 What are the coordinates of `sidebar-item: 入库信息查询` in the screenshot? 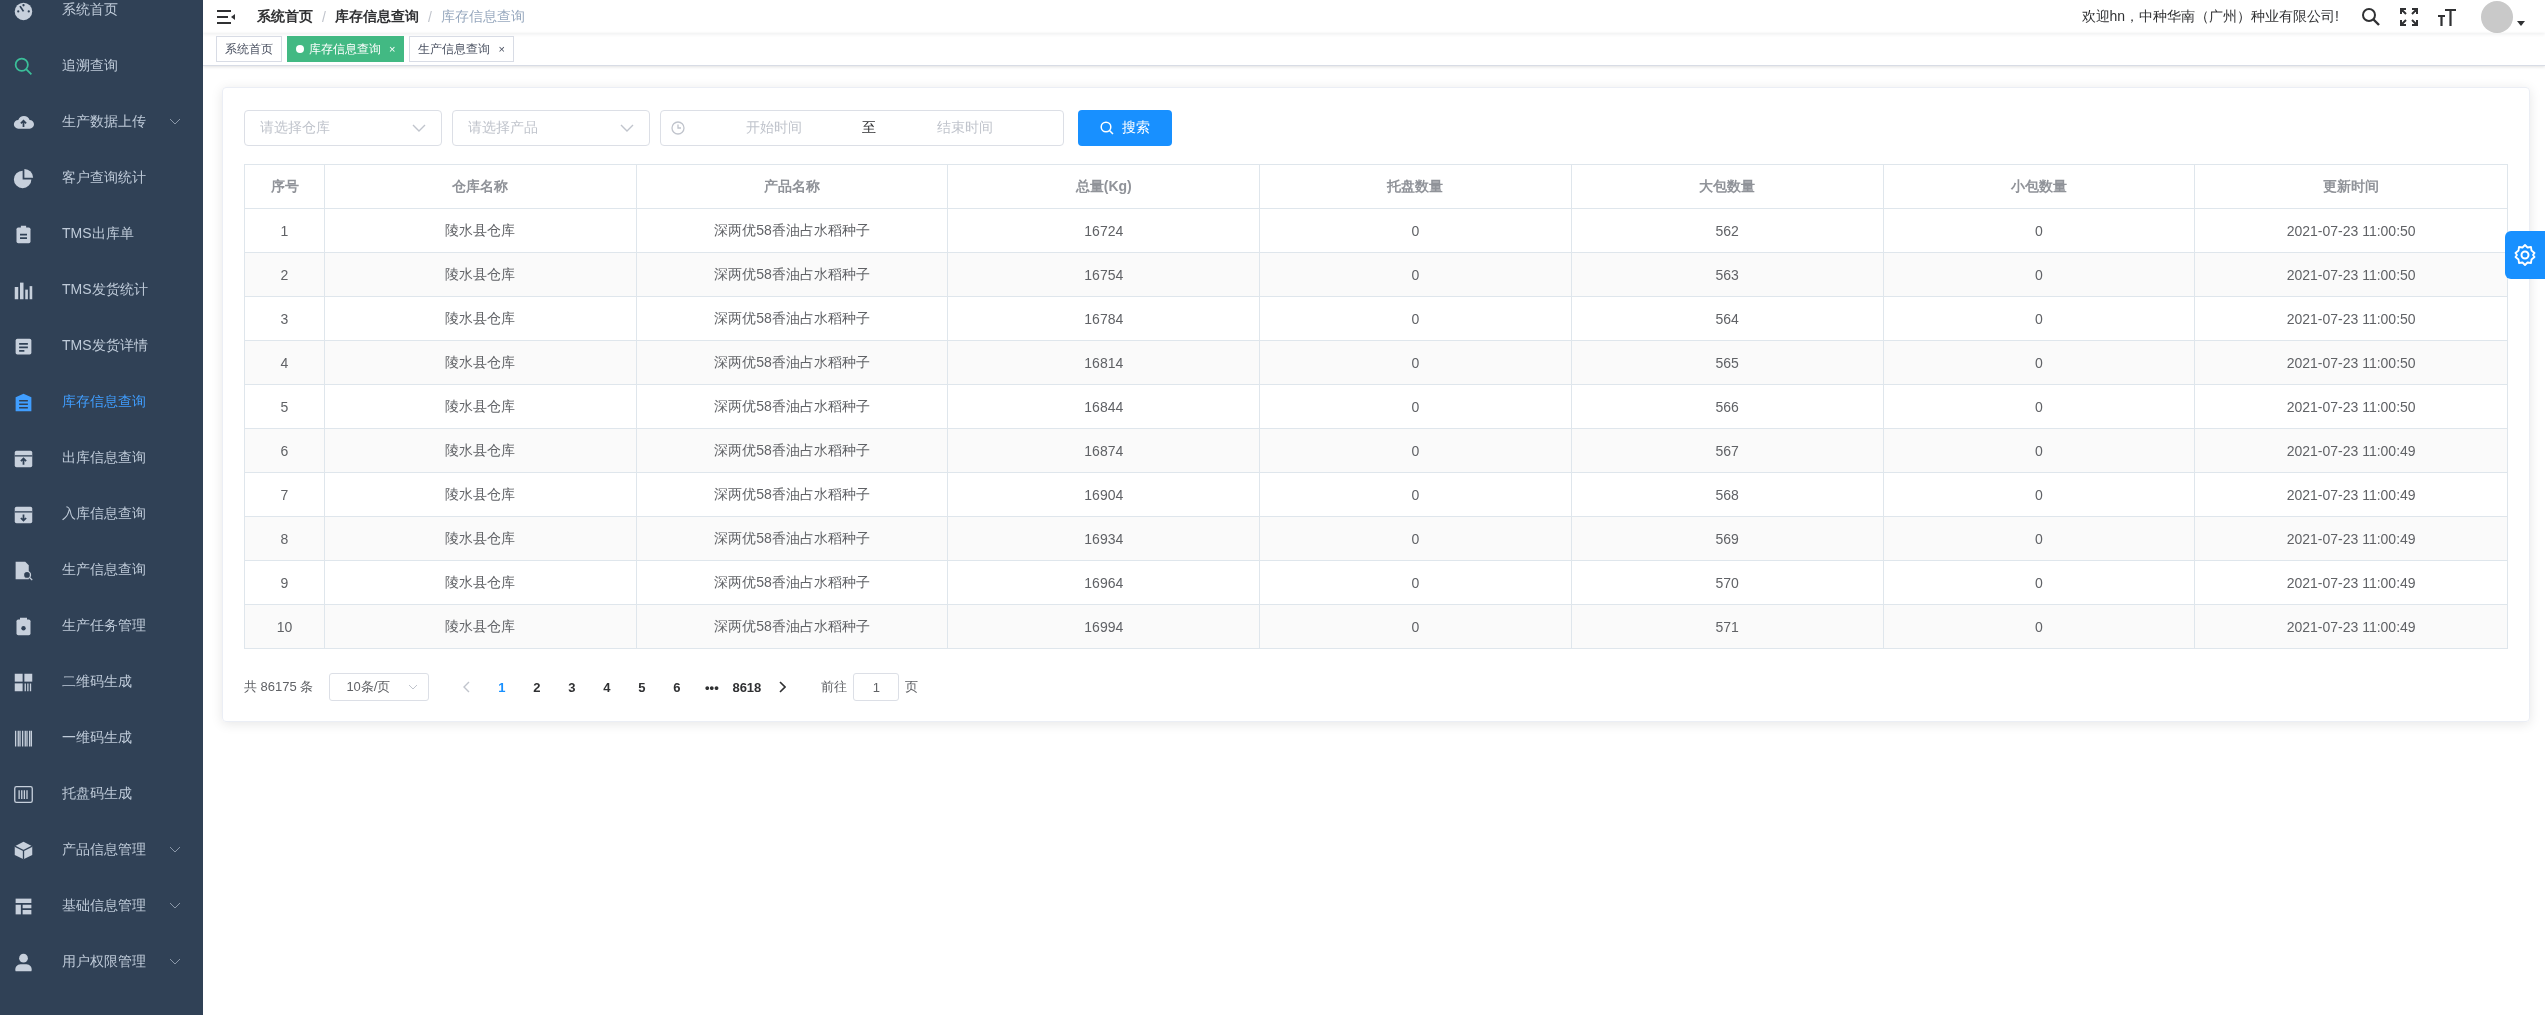 It's located at (101, 514).